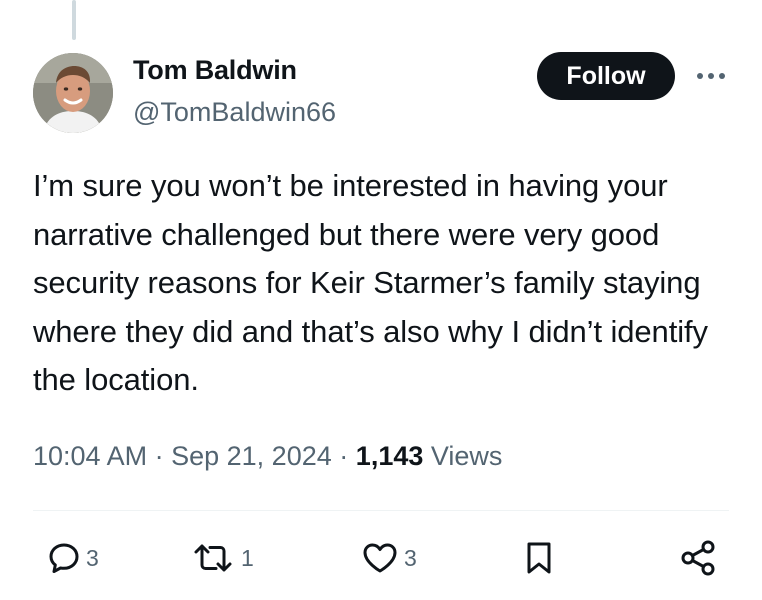 This screenshot has width=762, height=600. I want to click on author-name: Tom Baldwin, so click(215, 70).